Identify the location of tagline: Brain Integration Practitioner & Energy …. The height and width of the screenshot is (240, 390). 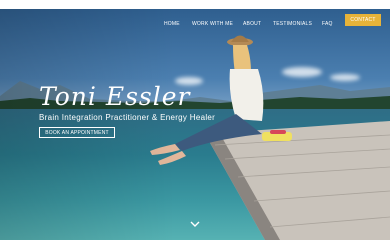
(127, 117).